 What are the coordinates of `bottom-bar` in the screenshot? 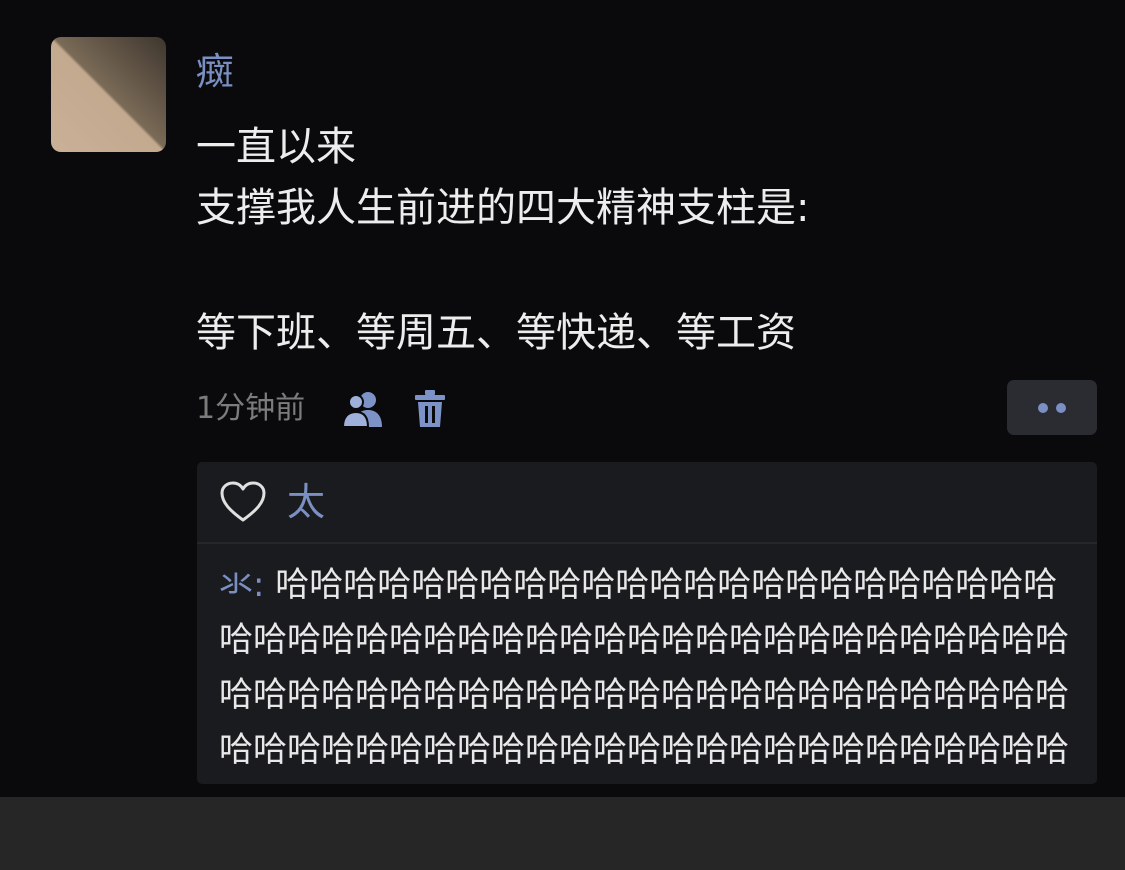 It's located at (562, 833).